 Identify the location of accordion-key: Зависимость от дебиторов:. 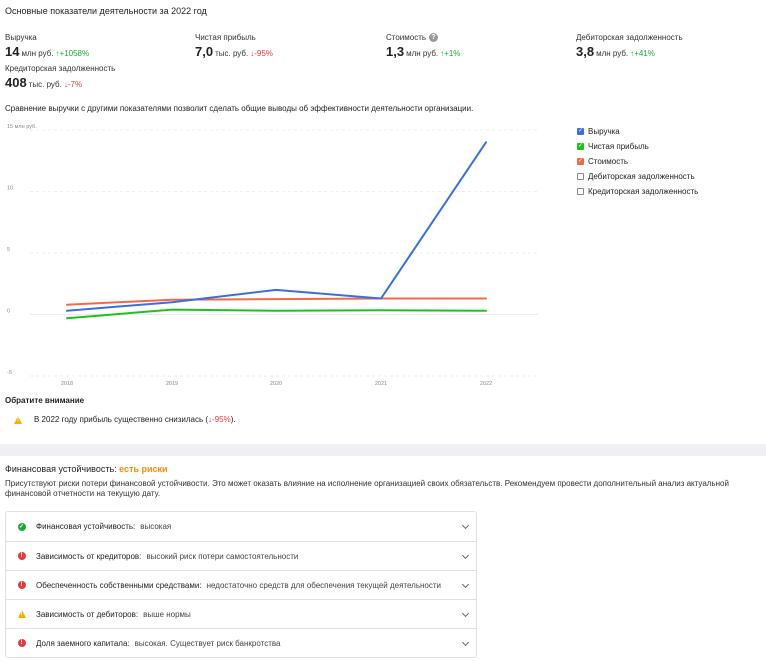
(87, 614).